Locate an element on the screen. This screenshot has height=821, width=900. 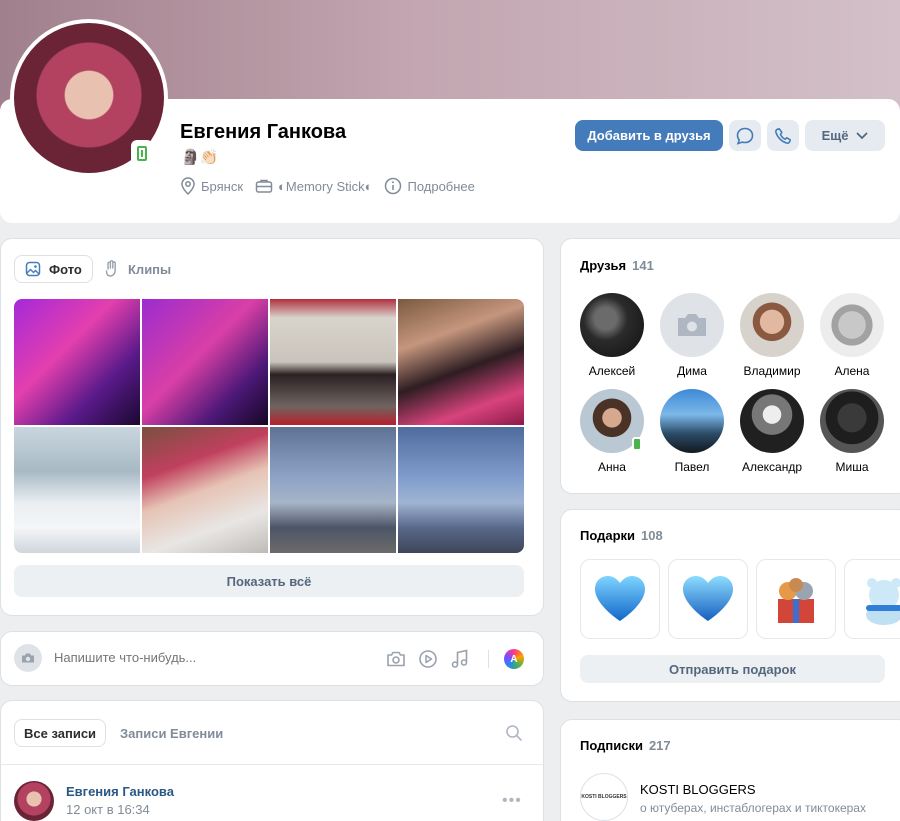
tab-clips: Клипы is located at coordinates (137, 269).